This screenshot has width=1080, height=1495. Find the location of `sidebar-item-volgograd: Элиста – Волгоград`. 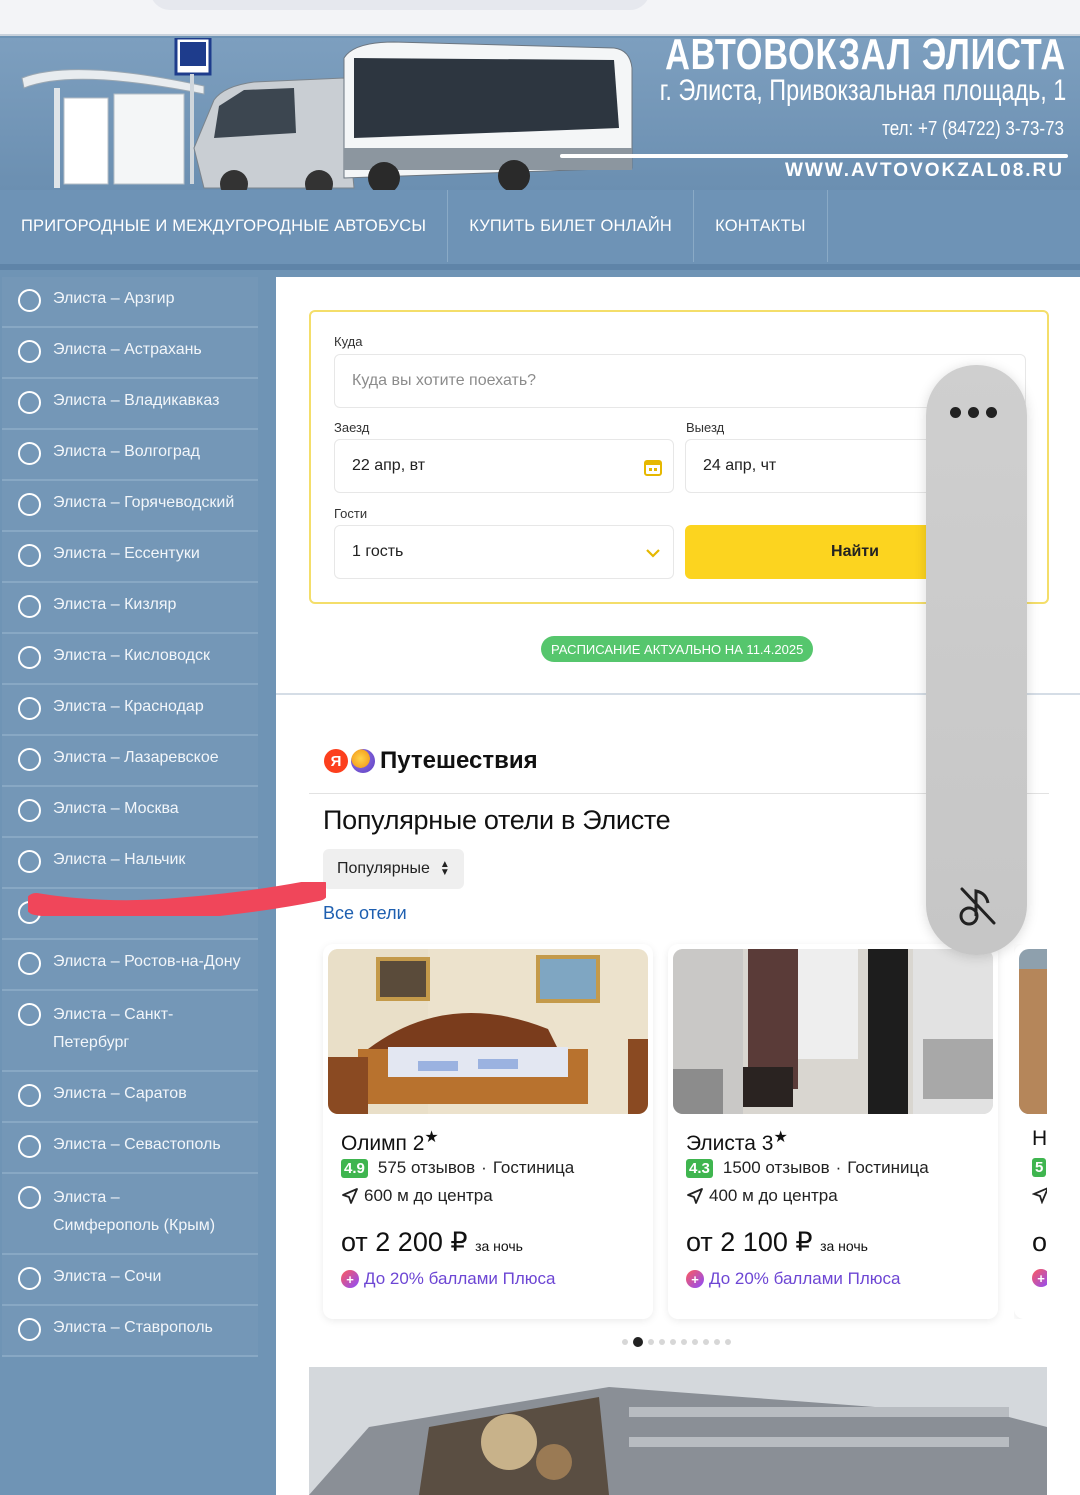

sidebar-item-volgograd: Элиста – Волгоград is located at coordinates (130, 455).